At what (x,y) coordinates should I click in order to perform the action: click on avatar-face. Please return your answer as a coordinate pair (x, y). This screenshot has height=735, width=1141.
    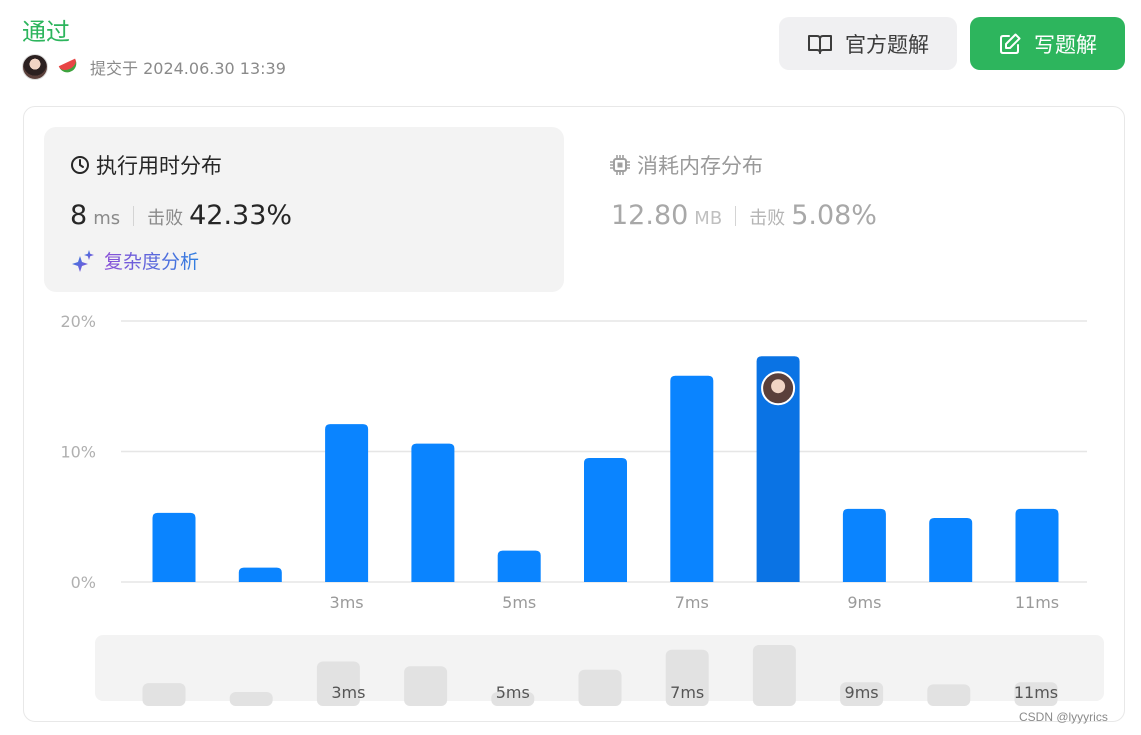
    Looking at the image, I should click on (778, 386).